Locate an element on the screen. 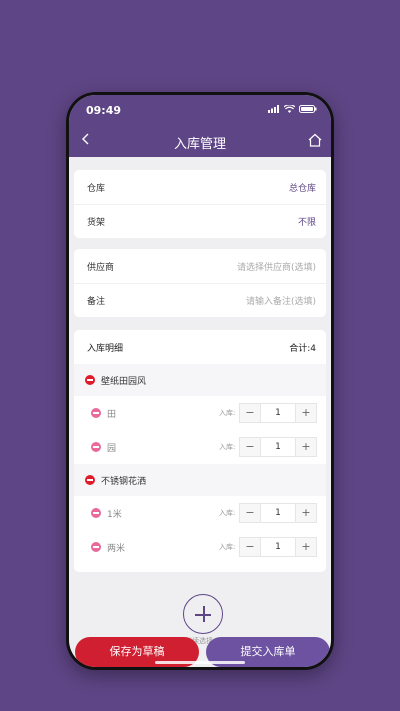 The image size is (400, 711). list-item: 田 入库: − 1 + is located at coordinates (200, 413).